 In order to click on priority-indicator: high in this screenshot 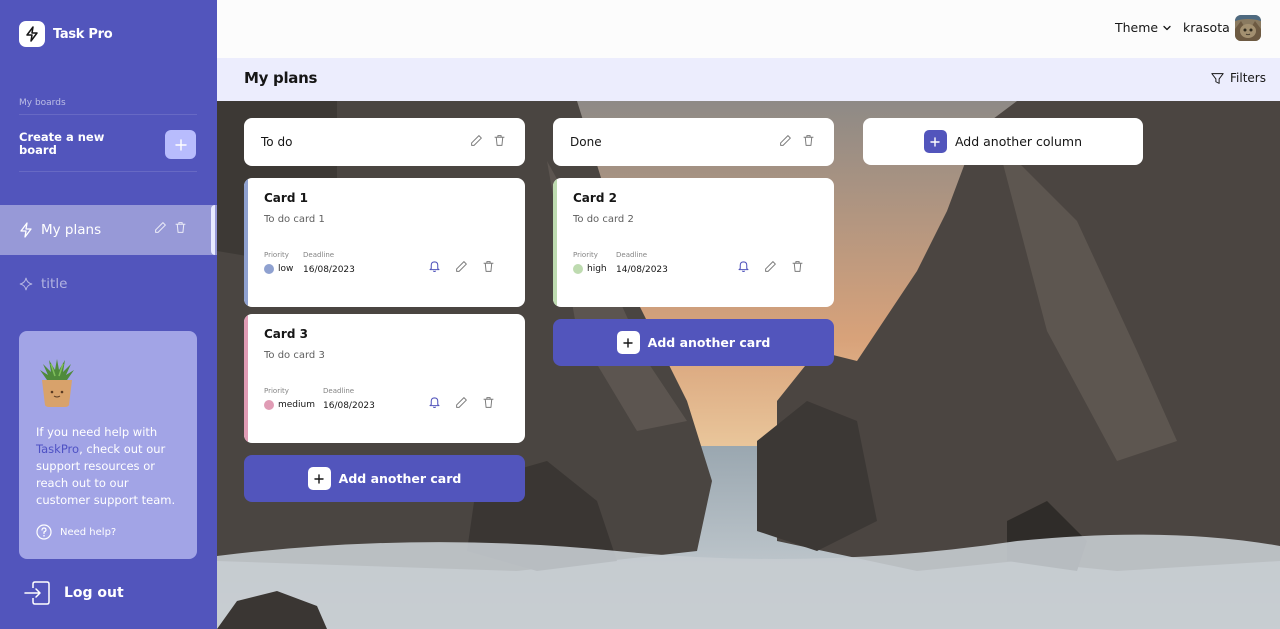, I will do `click(590, 269)`.